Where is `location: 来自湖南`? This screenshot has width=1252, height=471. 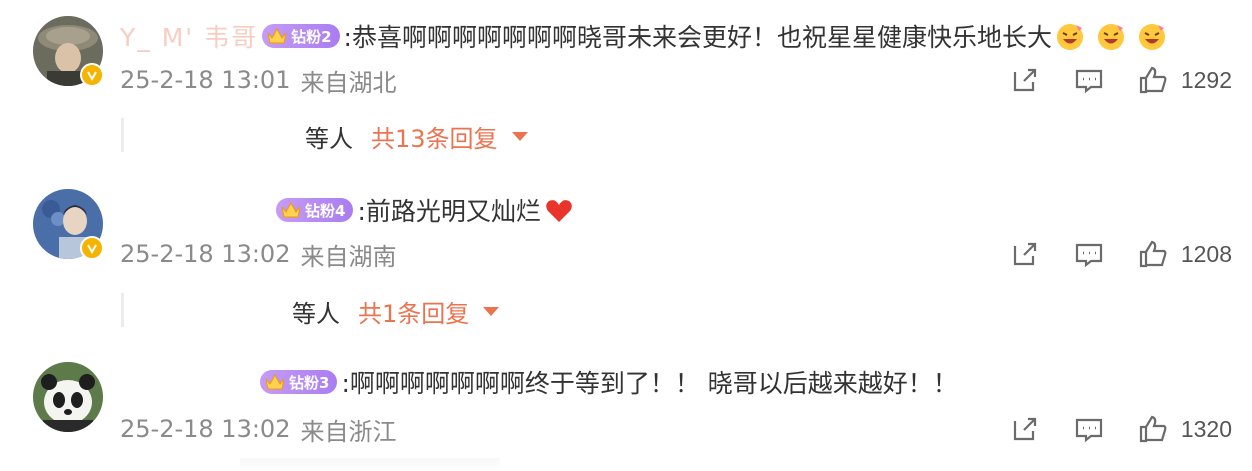
location: 来自湖南 is located at coordinates (348, 256).